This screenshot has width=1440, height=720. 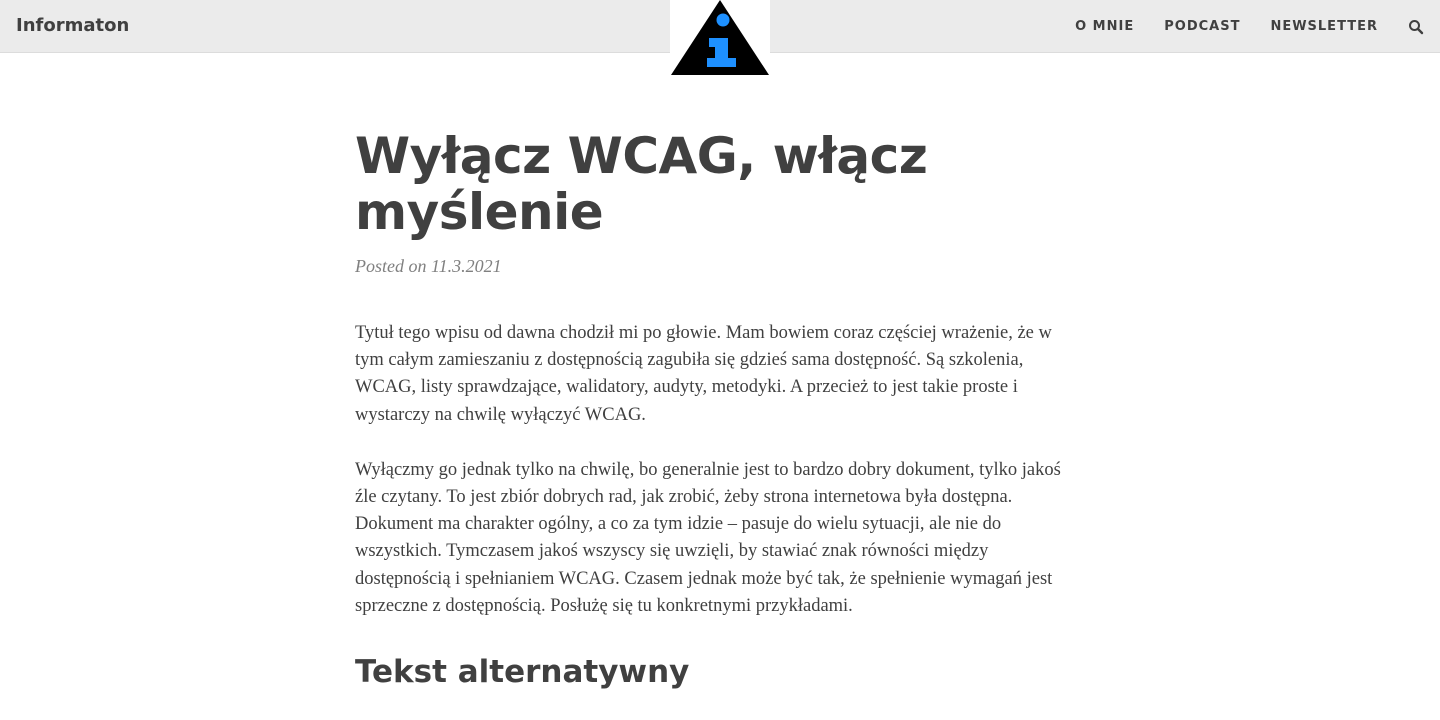 What do you see at coordinates (428, 266) in the screenshot?
I see `post-meta: Posted on 11.3.2021` at bounding box center [428, 266].